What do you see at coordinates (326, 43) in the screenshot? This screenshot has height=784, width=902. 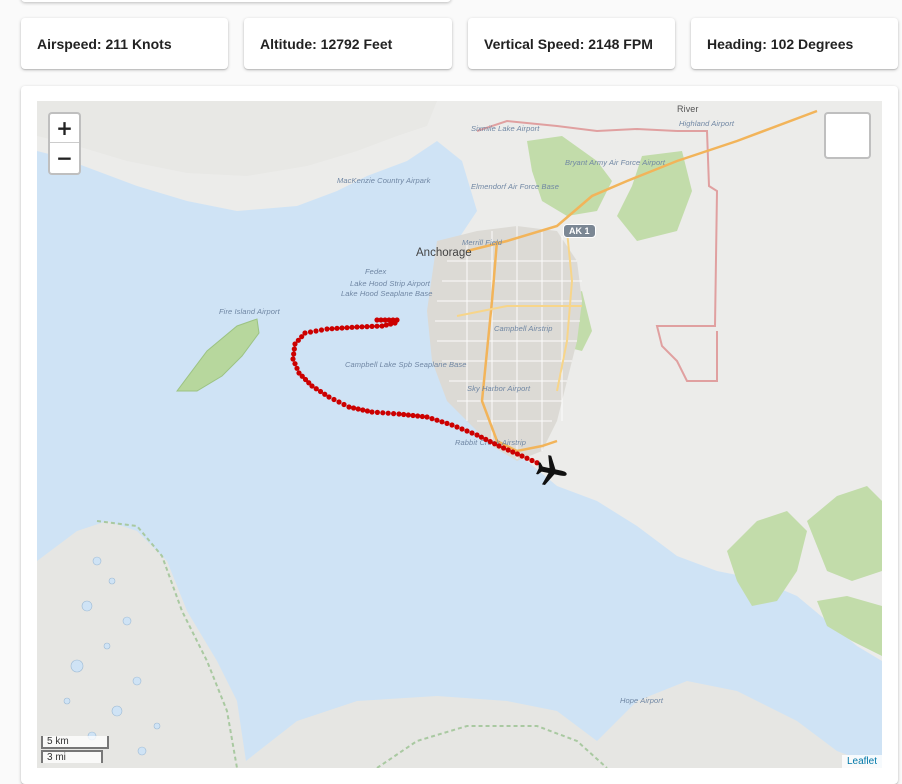 I see `altitude-value: Altitude: 12792 Feet` at bounding box center [326, 43].